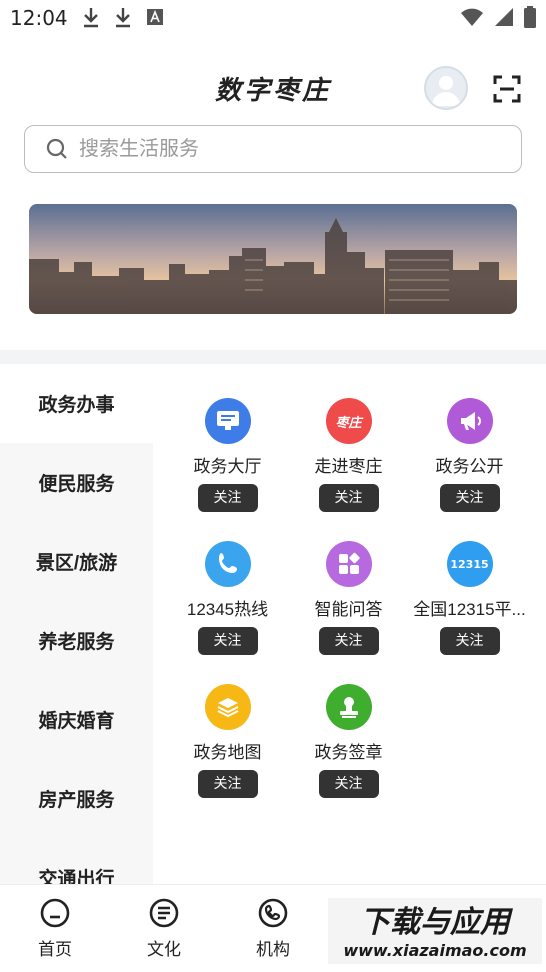 This screenshot has width=546, height=972. I want to click on 12315-badge-text: 12315, so click(469, 564).